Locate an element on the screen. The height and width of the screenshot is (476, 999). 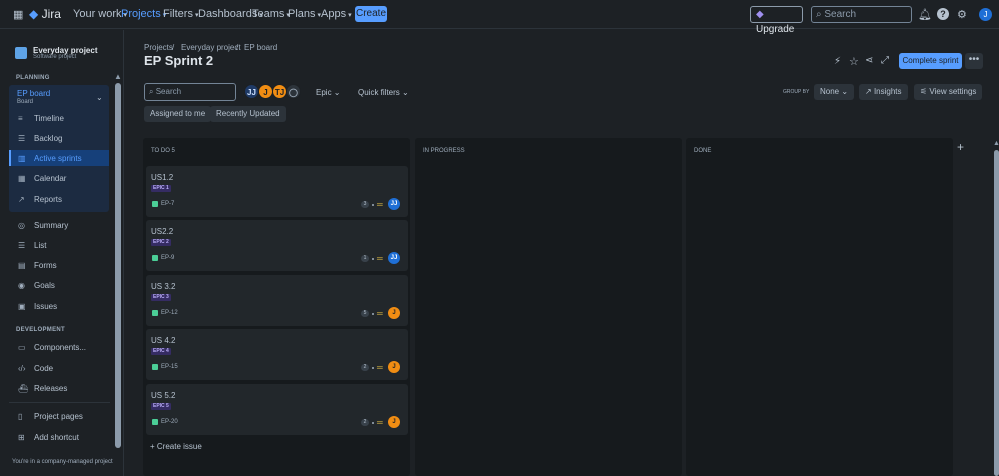
insights-button: ↗ Insights is located at coordinates (883, 92).